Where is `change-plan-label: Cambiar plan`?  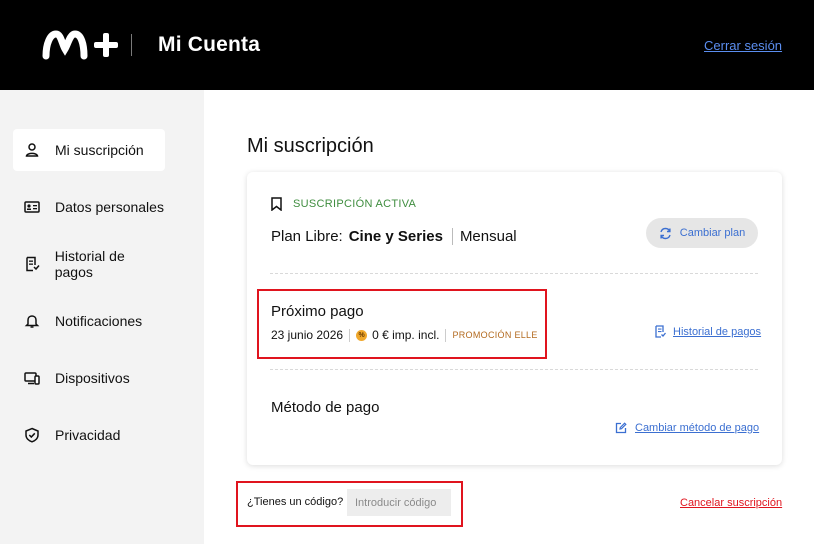
change-plan-label: Cambiar plan is located at coordinates (712, 233).